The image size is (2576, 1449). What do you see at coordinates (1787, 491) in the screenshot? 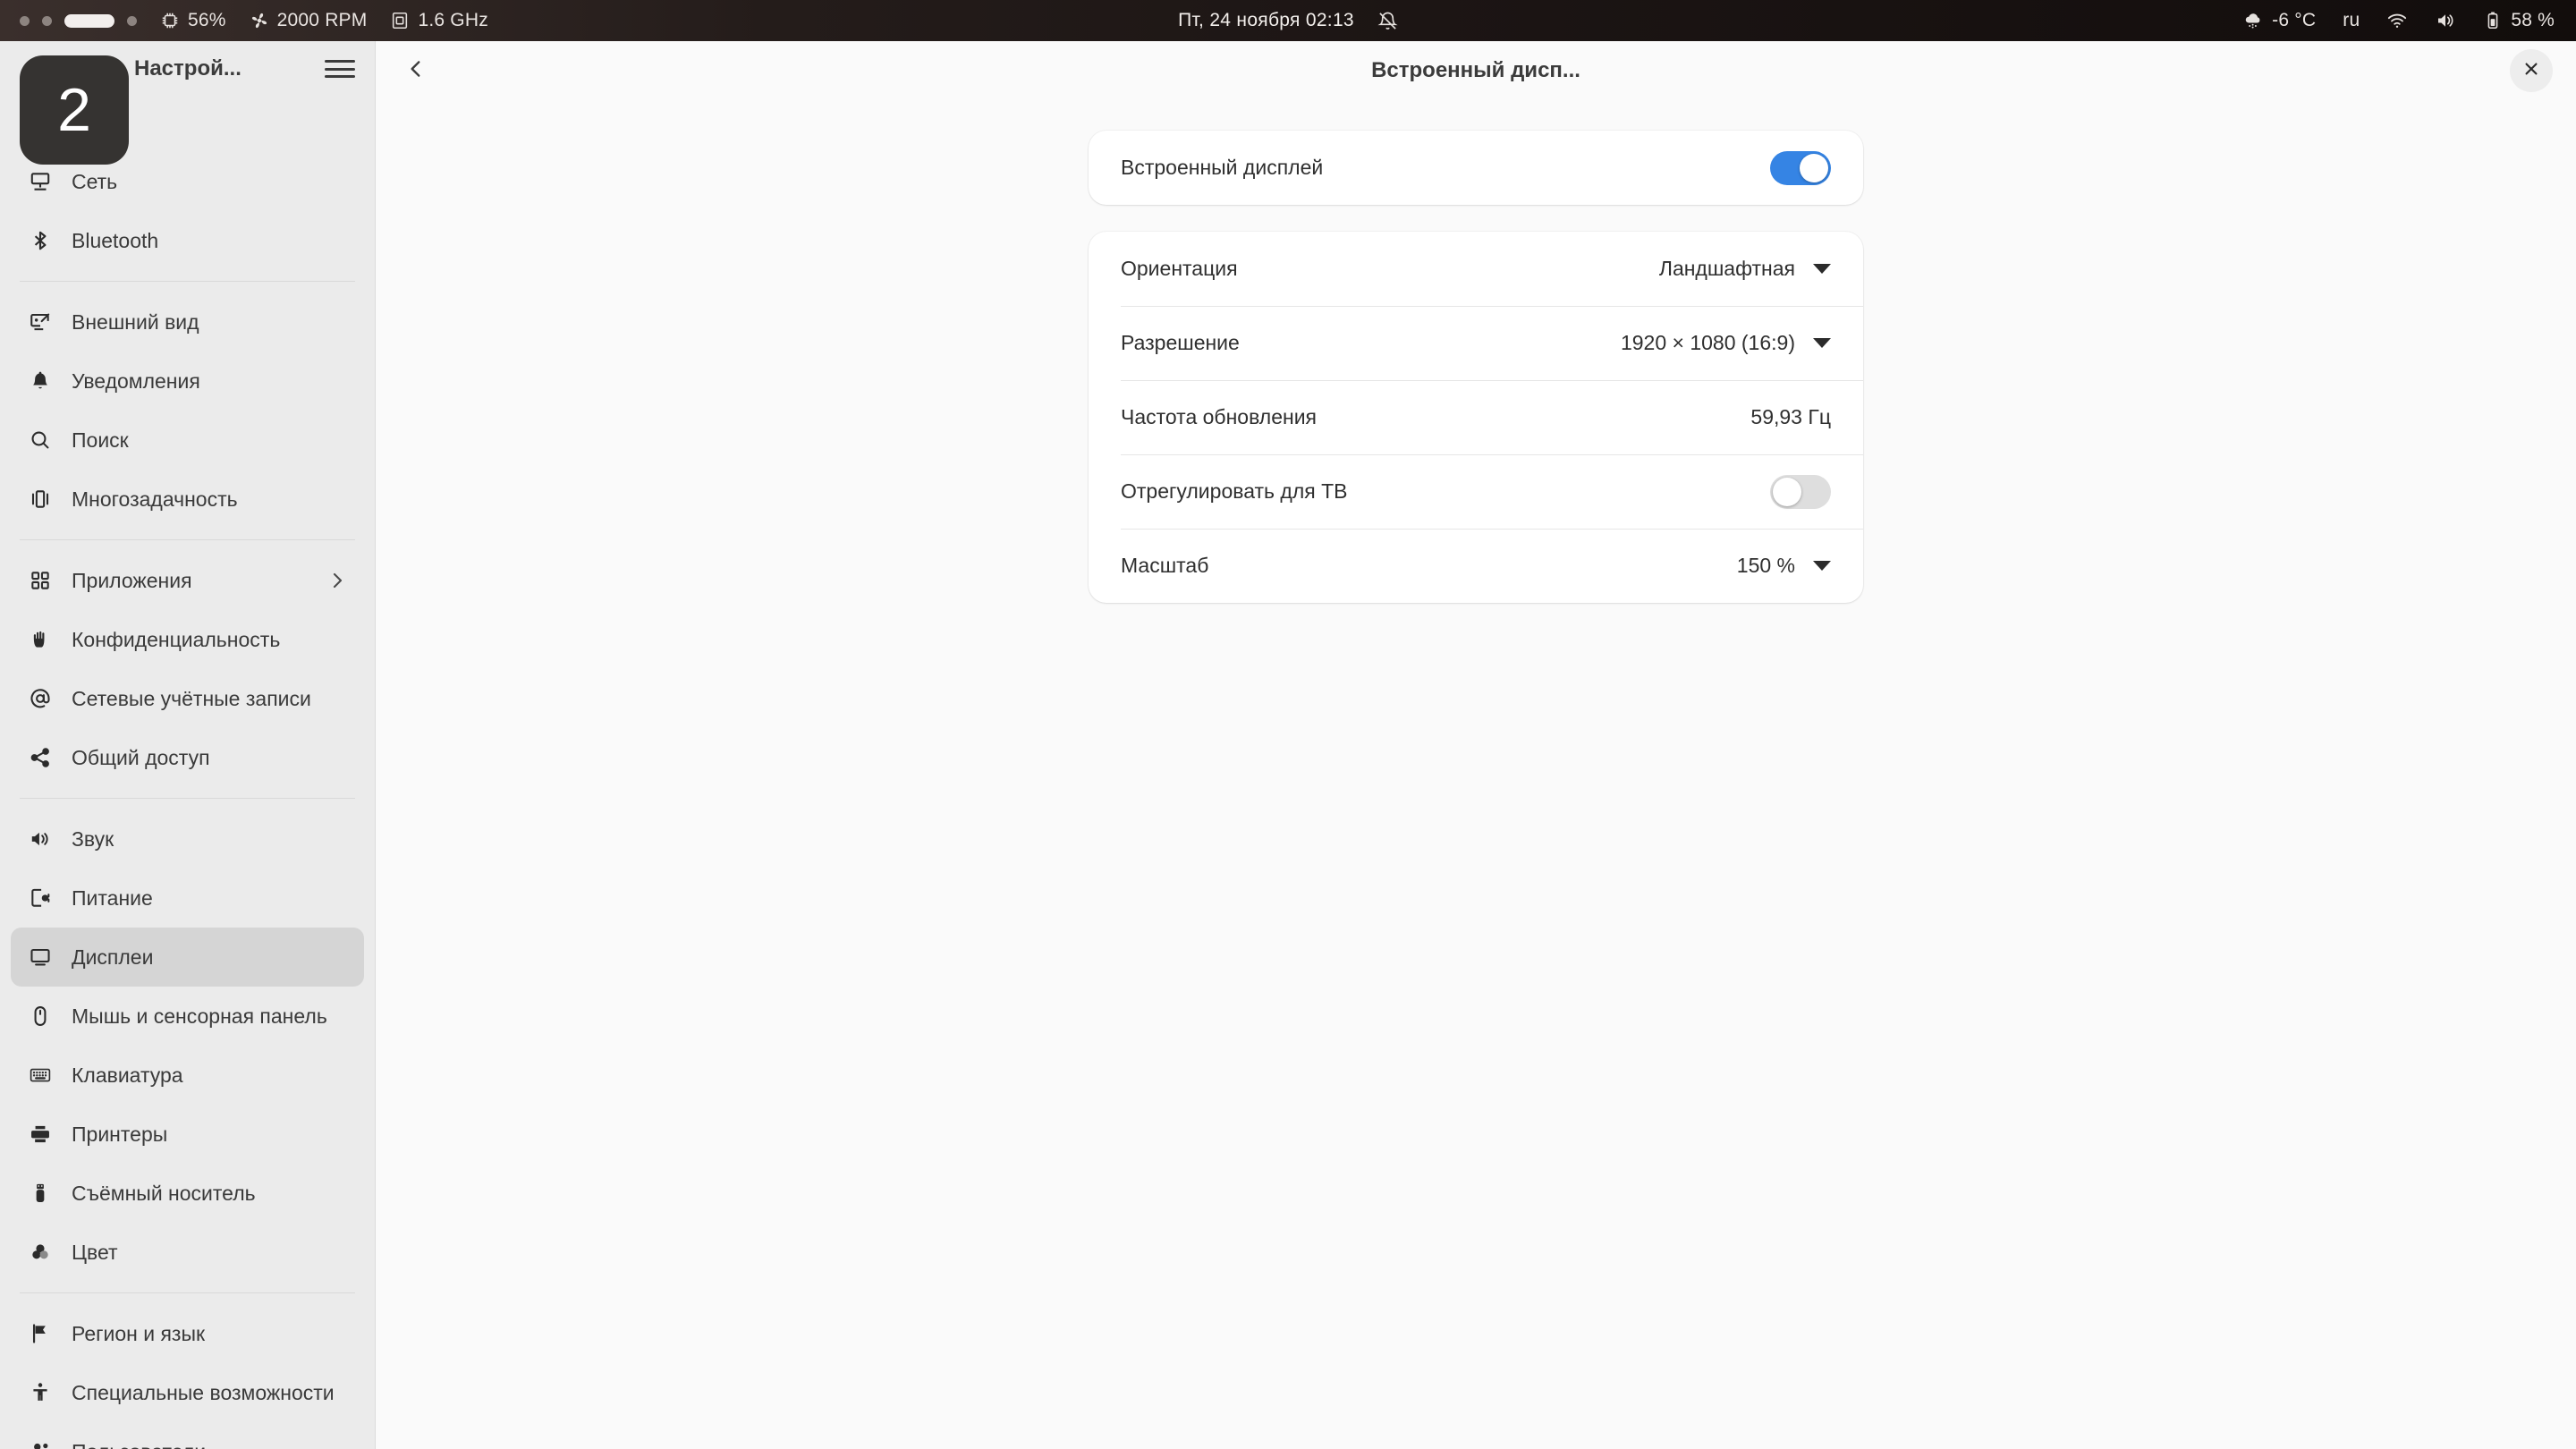
I see `toggle-knob` at bounding box center [1787, 491].